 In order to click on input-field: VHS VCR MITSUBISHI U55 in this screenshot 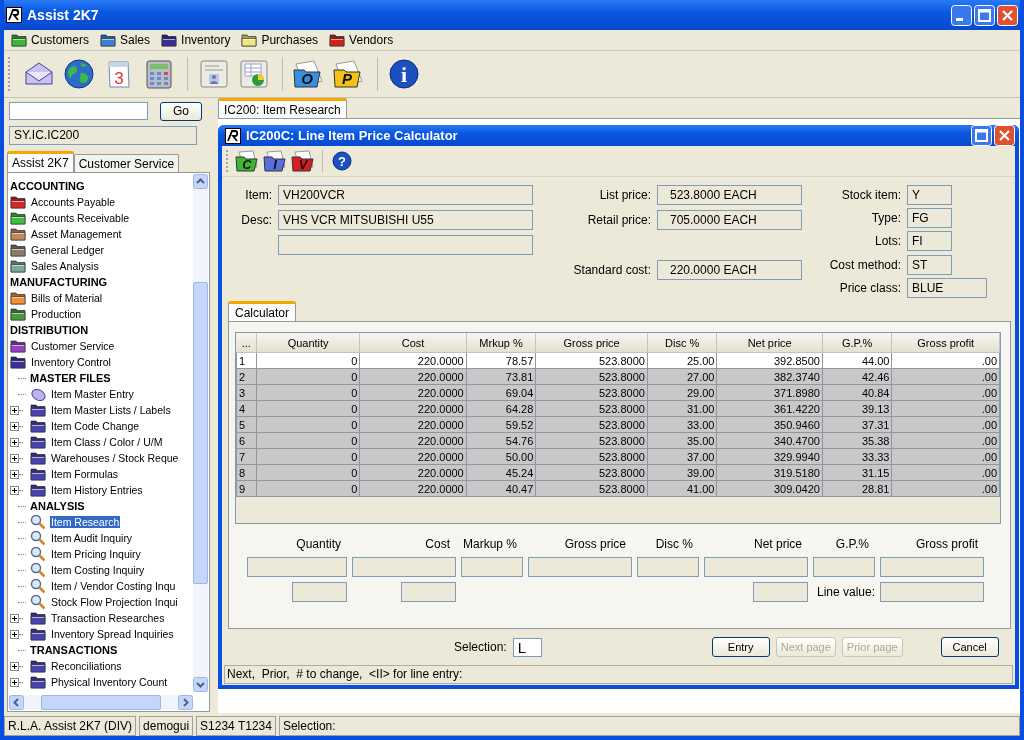, I will do `click(405, 220)`.